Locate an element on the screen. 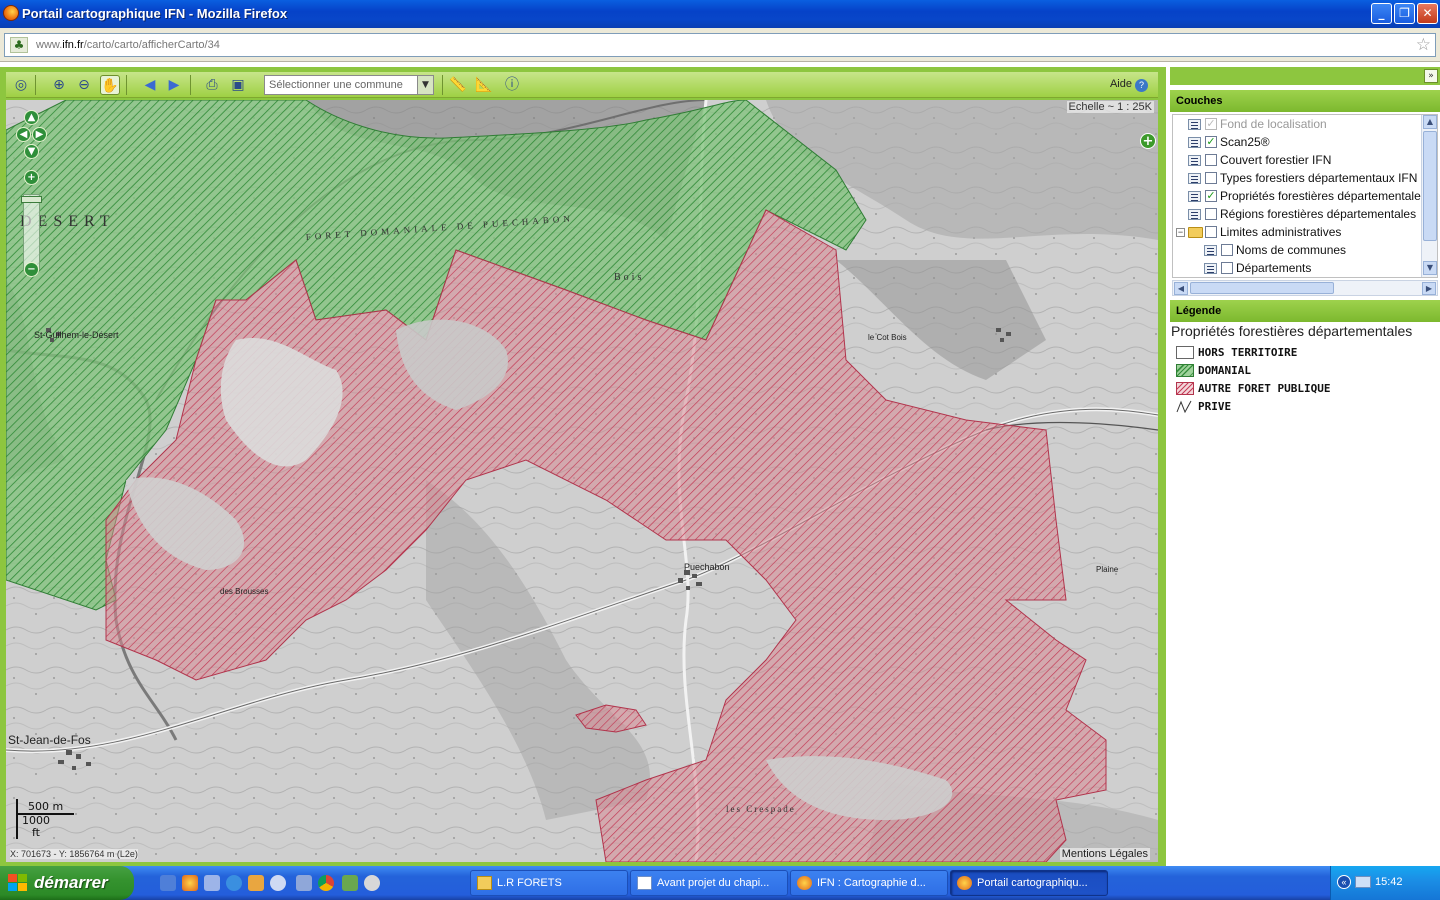 The height and width of the screenshot is (900, 1440). previous-view-icon: ◀ is located at coordinates (150, 85).